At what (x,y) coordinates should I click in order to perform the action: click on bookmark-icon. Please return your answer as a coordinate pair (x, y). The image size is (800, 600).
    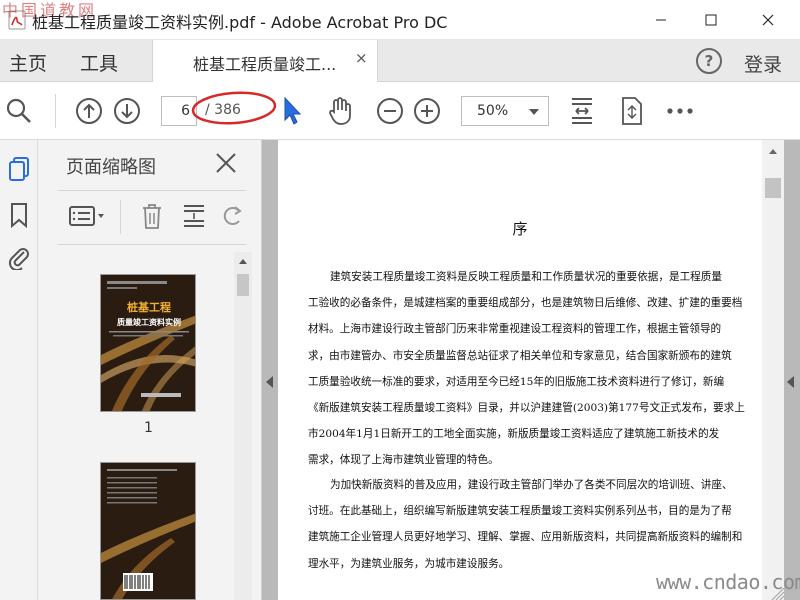
    Looking at the image, I should click on (19, 215).